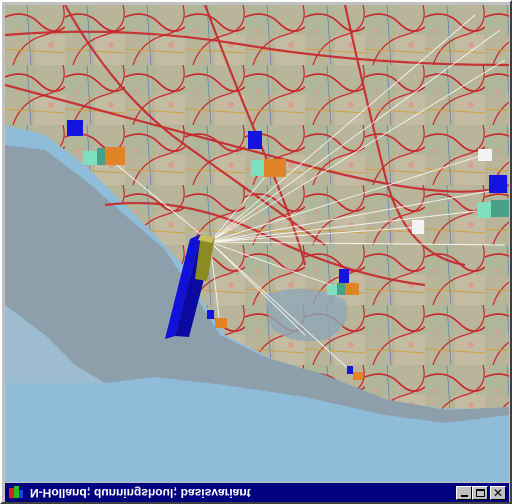  Describe the element at coordinates (140, 492) in the screenshot. I see `window-title: N-Holland; dunningshoul; basisvariant` at that location.